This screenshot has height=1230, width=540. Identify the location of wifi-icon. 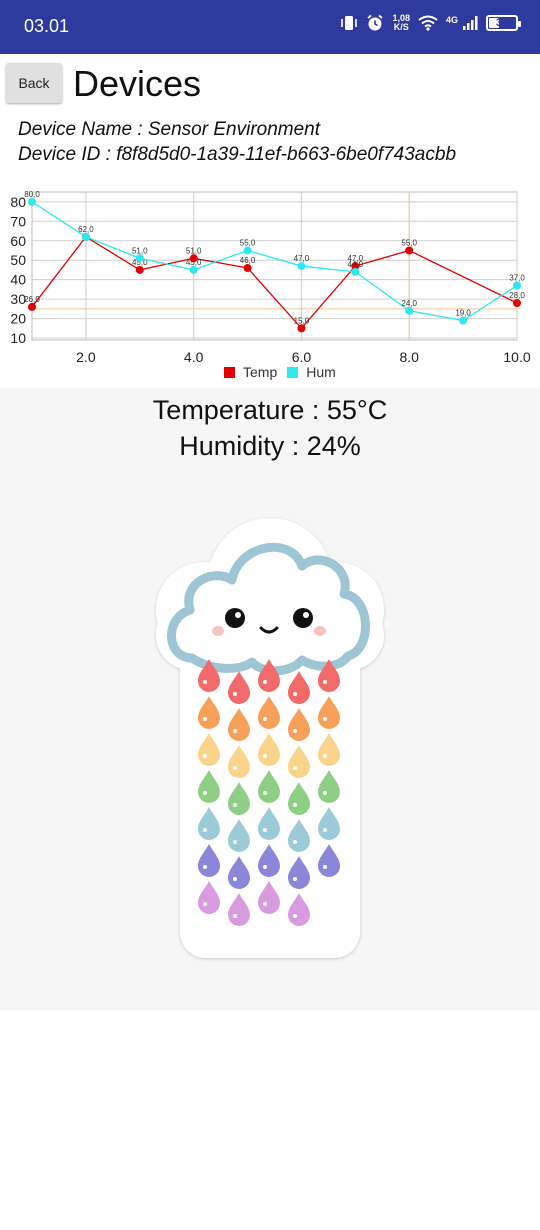
(428, 23).